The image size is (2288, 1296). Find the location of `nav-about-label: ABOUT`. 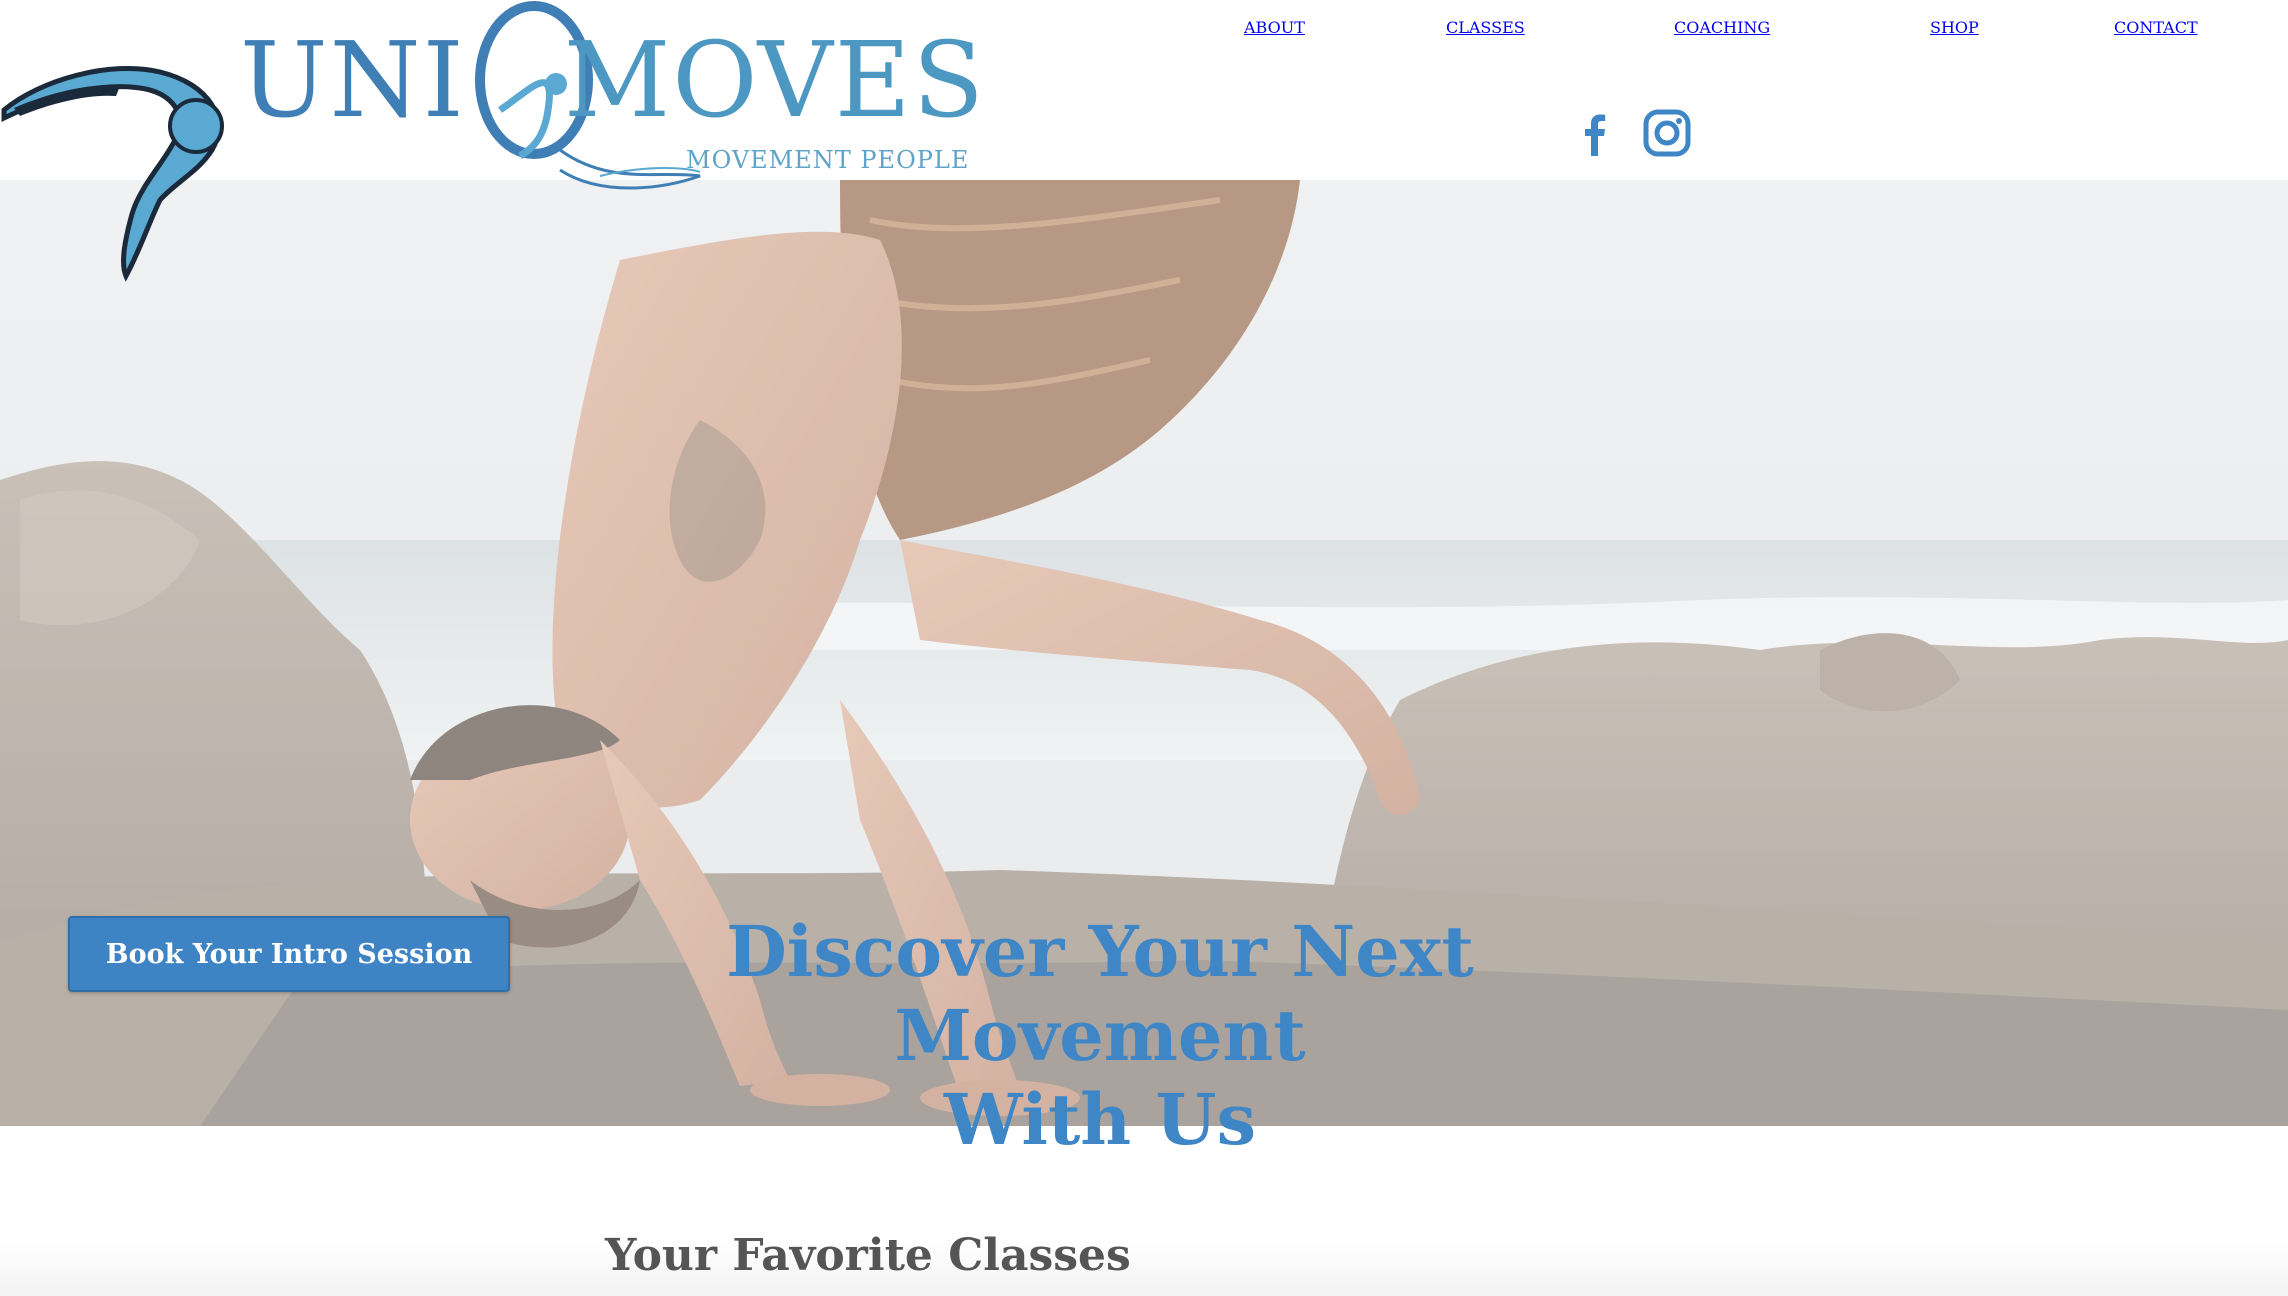

nav-about-label: ABOUT is located at coordinates (1274, 27).